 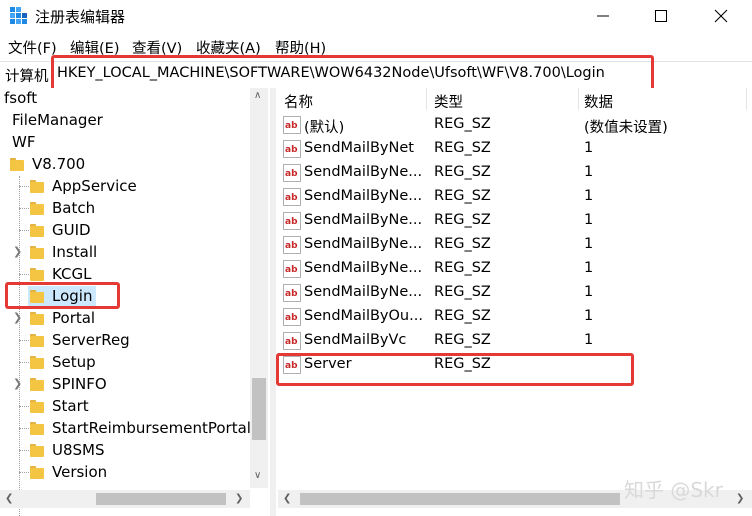 I want to click on list-row: ab SendMailByNet REG_SZ 1, so click(x=514, y=149).